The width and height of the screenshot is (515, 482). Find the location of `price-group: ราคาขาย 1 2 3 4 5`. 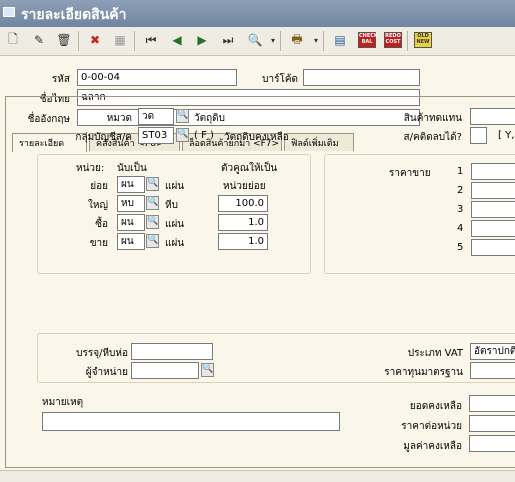

price-group: ราคาขาย 1 2 3 4 5 is located at coordinates (419, 214).